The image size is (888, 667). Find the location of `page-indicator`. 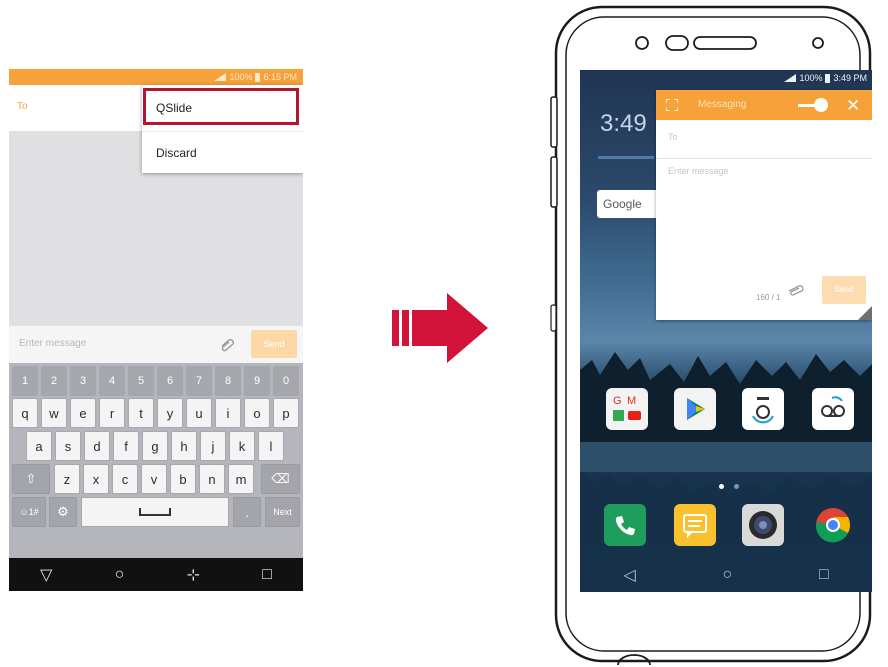

page-indicator is located at coordinates (729, 485).